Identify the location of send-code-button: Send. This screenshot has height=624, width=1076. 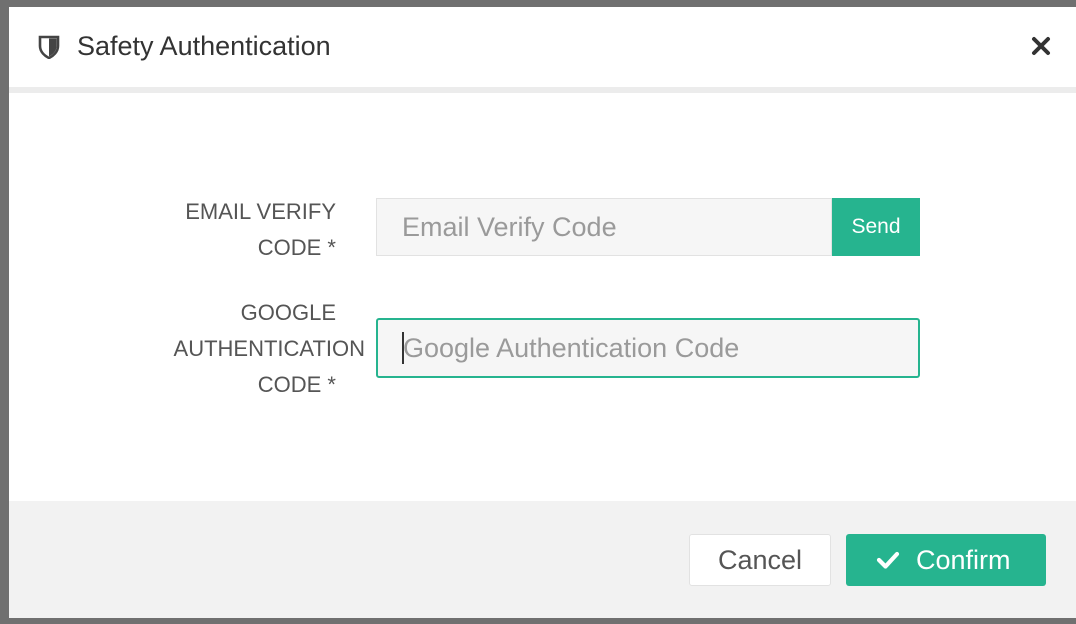
(876, 227).